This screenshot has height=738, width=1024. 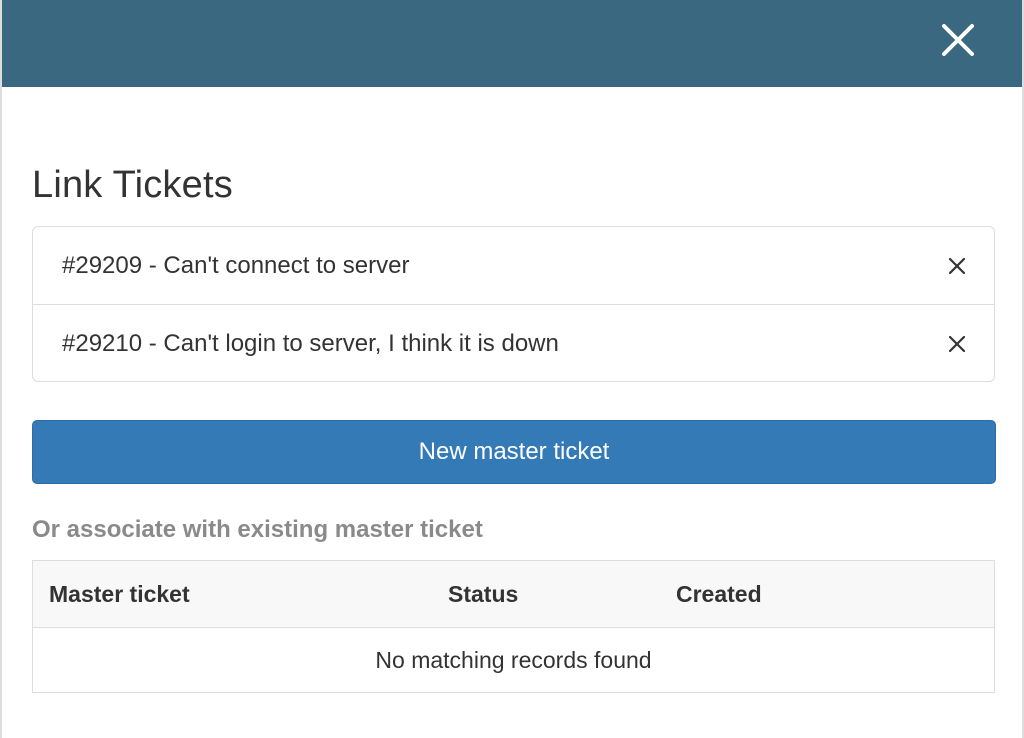 What do you see at coordinates (483, 594) in the screenshot?
I see `column-header-status: Status` at bounding box center [483, 594].